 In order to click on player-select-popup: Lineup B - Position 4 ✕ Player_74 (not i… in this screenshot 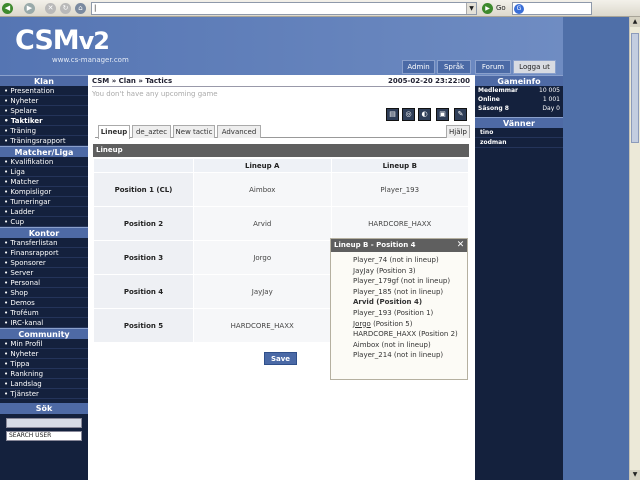, I will do `click(399, 309)`.